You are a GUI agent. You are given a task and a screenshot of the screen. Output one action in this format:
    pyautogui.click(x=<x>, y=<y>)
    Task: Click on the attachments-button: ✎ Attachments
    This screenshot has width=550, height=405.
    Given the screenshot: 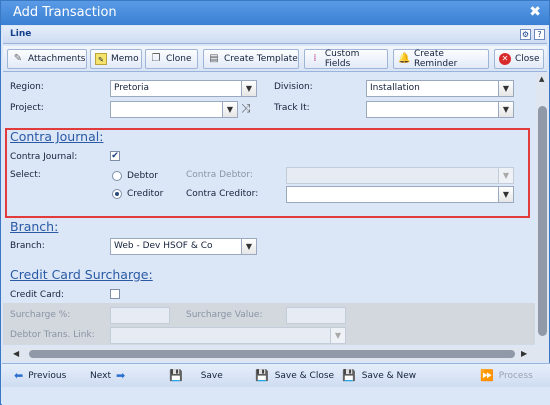 What is the action you would take?
    pyautogui.click(x=47, y=59)
    